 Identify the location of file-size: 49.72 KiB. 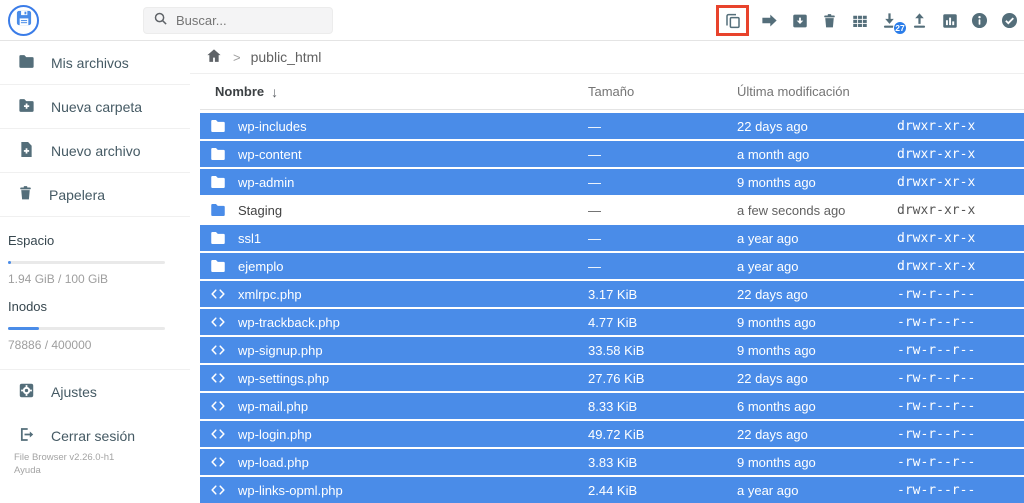
(616, 434).